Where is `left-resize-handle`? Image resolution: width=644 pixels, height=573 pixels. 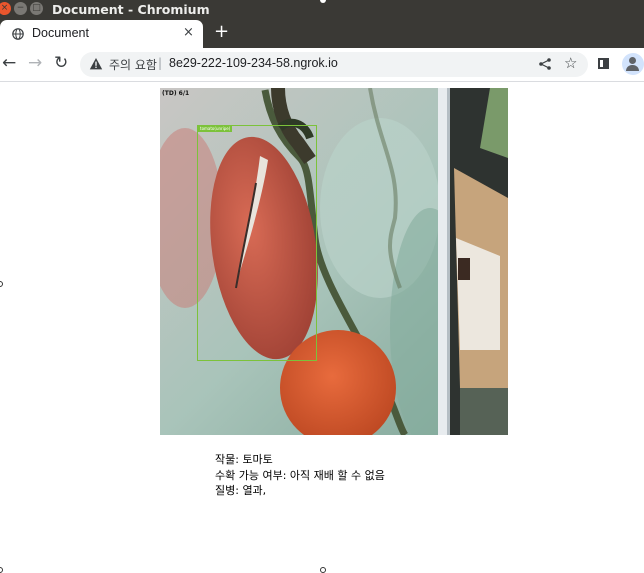 left-resize-handle is located at coordinates (1, 284).